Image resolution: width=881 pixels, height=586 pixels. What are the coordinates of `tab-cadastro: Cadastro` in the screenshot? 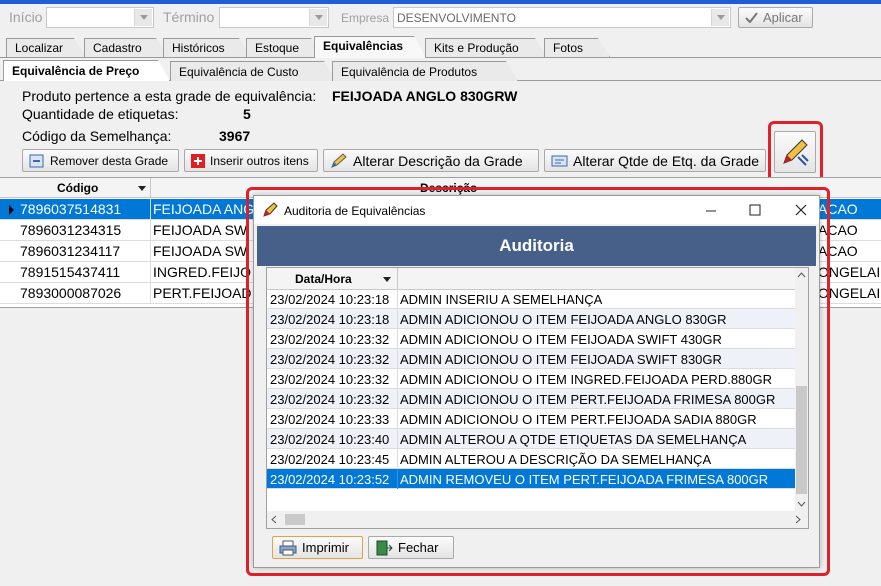 It's located at (126, 47).